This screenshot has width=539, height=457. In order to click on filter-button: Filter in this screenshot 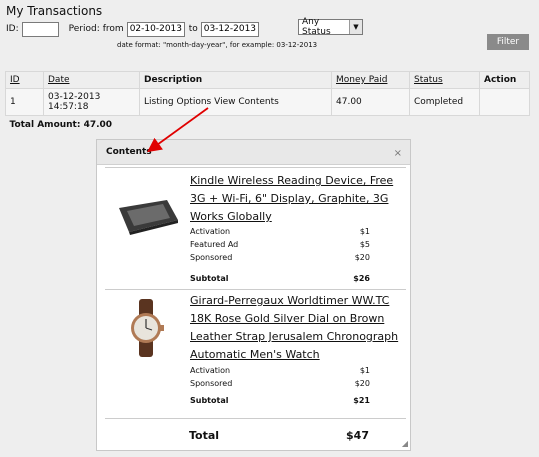, I will do `click(508, 42)`.